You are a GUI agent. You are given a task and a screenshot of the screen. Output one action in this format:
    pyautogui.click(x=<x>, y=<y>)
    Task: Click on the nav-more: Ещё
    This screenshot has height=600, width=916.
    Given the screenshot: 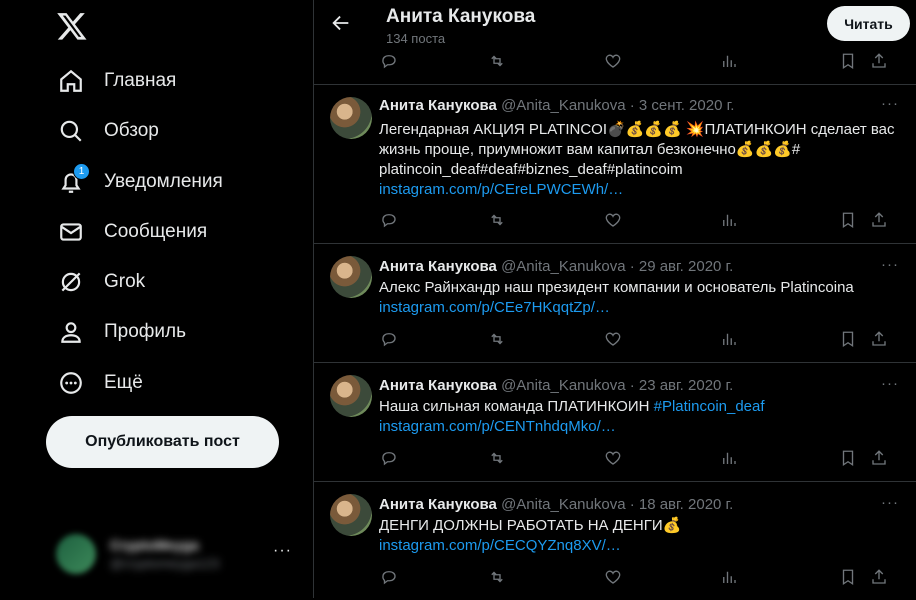 What is the action you would take?
    pyautogui.click(x=100, y=383)
    